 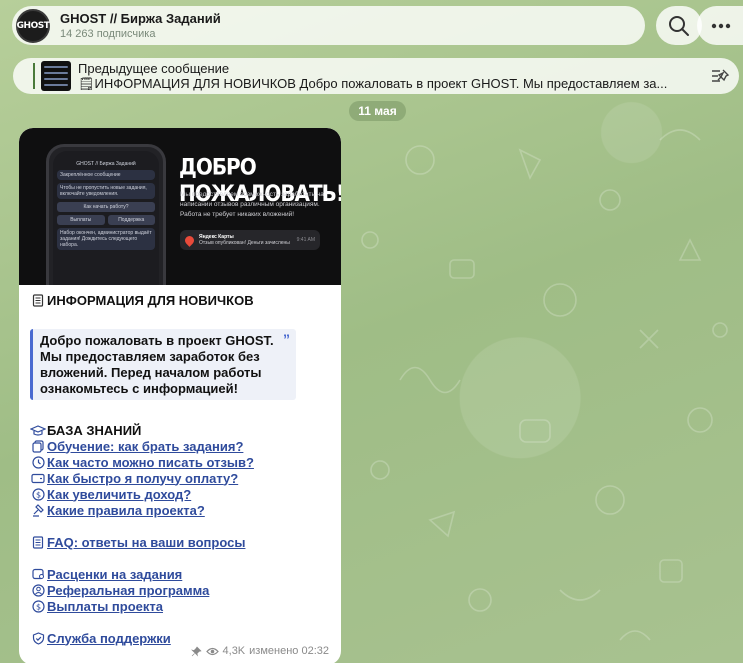 What do you see at coordinates (289, 651) in the screenshot?
I see `edited-time: изменено 02:32` at bounding box center [289, 651].